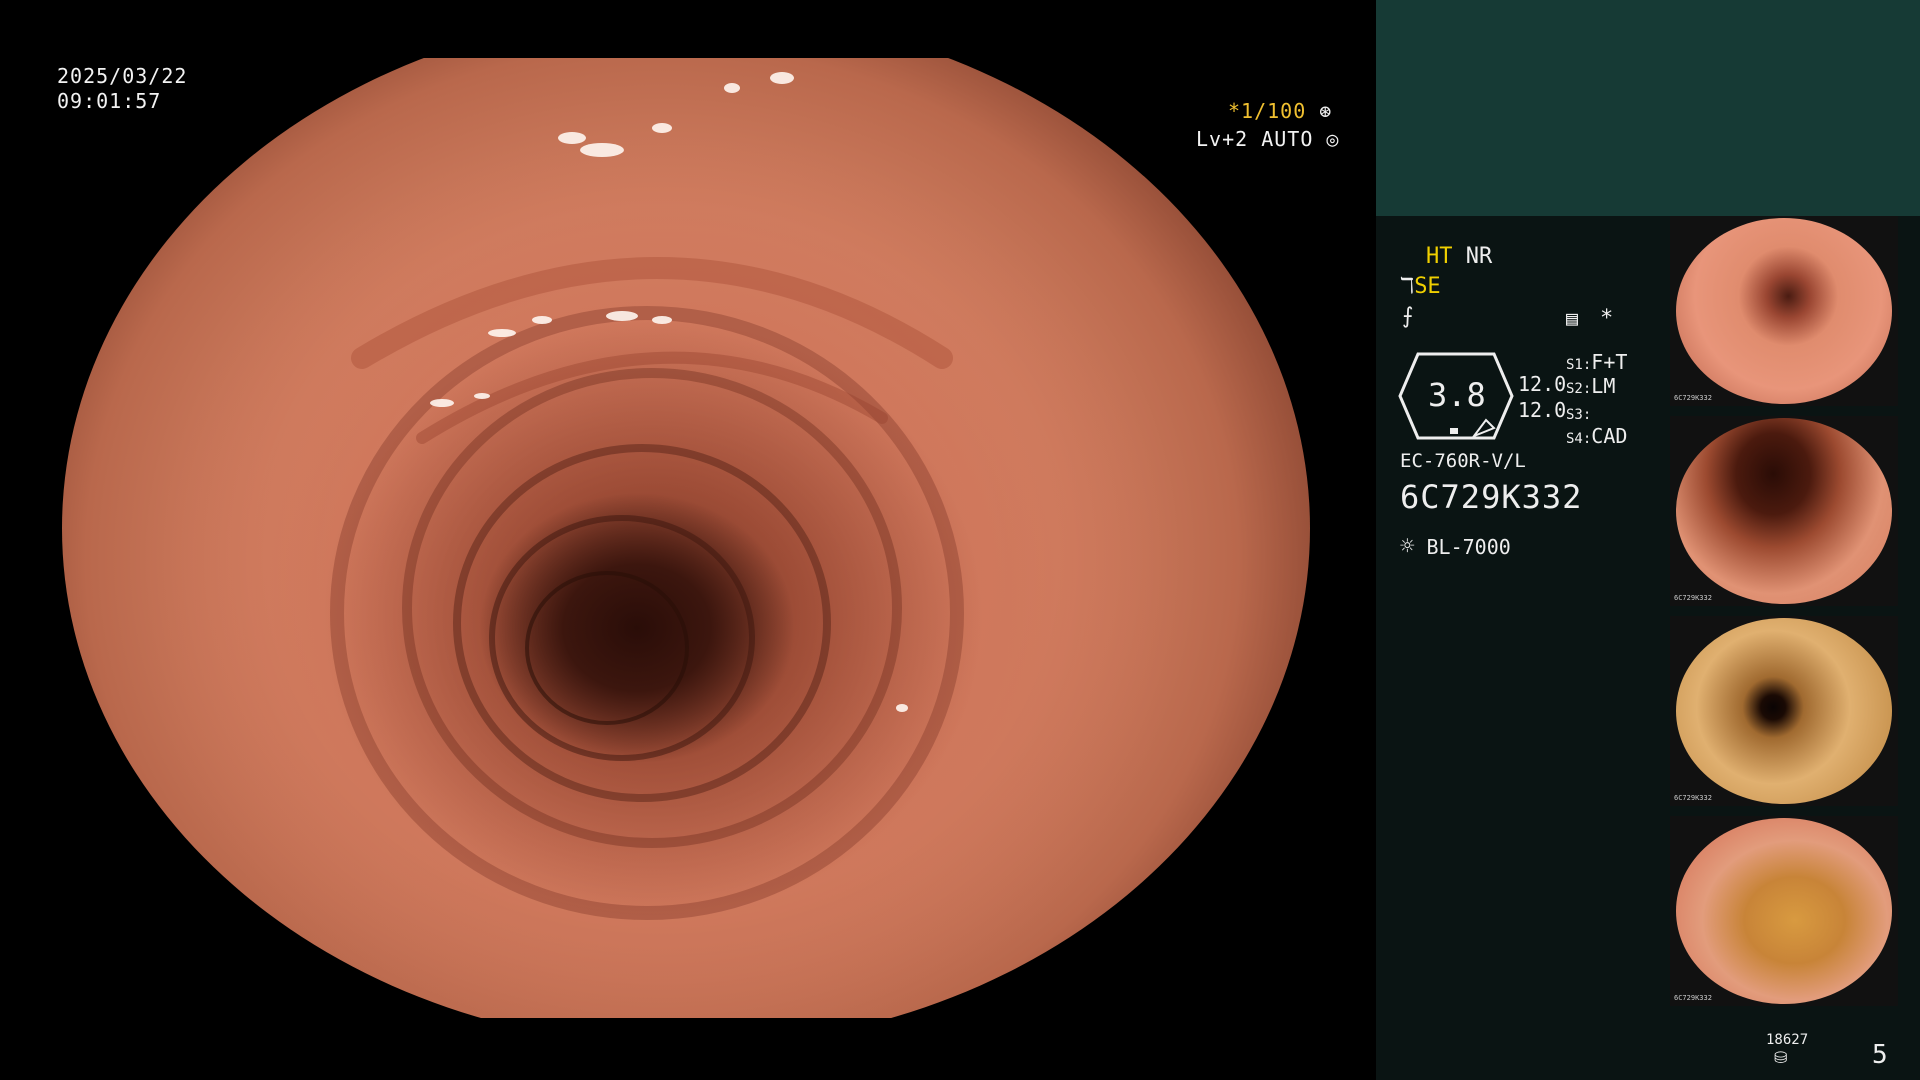  I want to click on brightness-level: Lv+2 AUTO ◎, so click(1267, 139).